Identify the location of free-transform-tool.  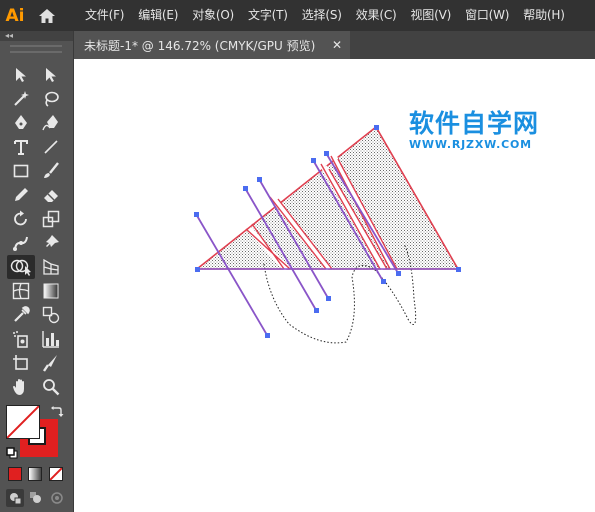
(51, 243).